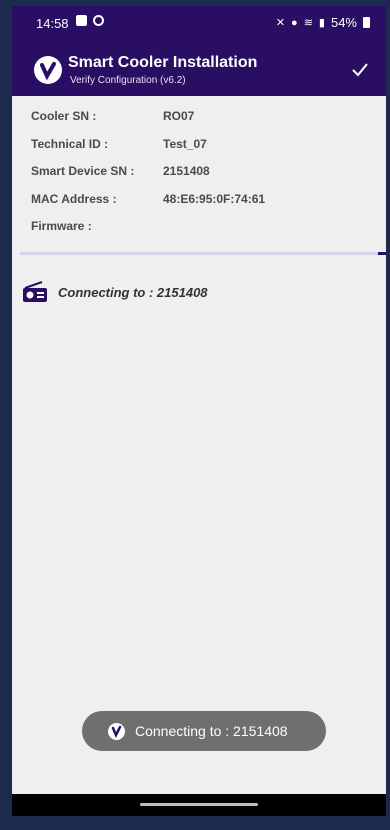 Image resolution: width=390 pixels, height=830 pixels. What do you see at coordinates (128, 80) in the screenshot?
I see `page-subtitle: Verify Configuration (v6.2)` at bounding box center [128, 80].